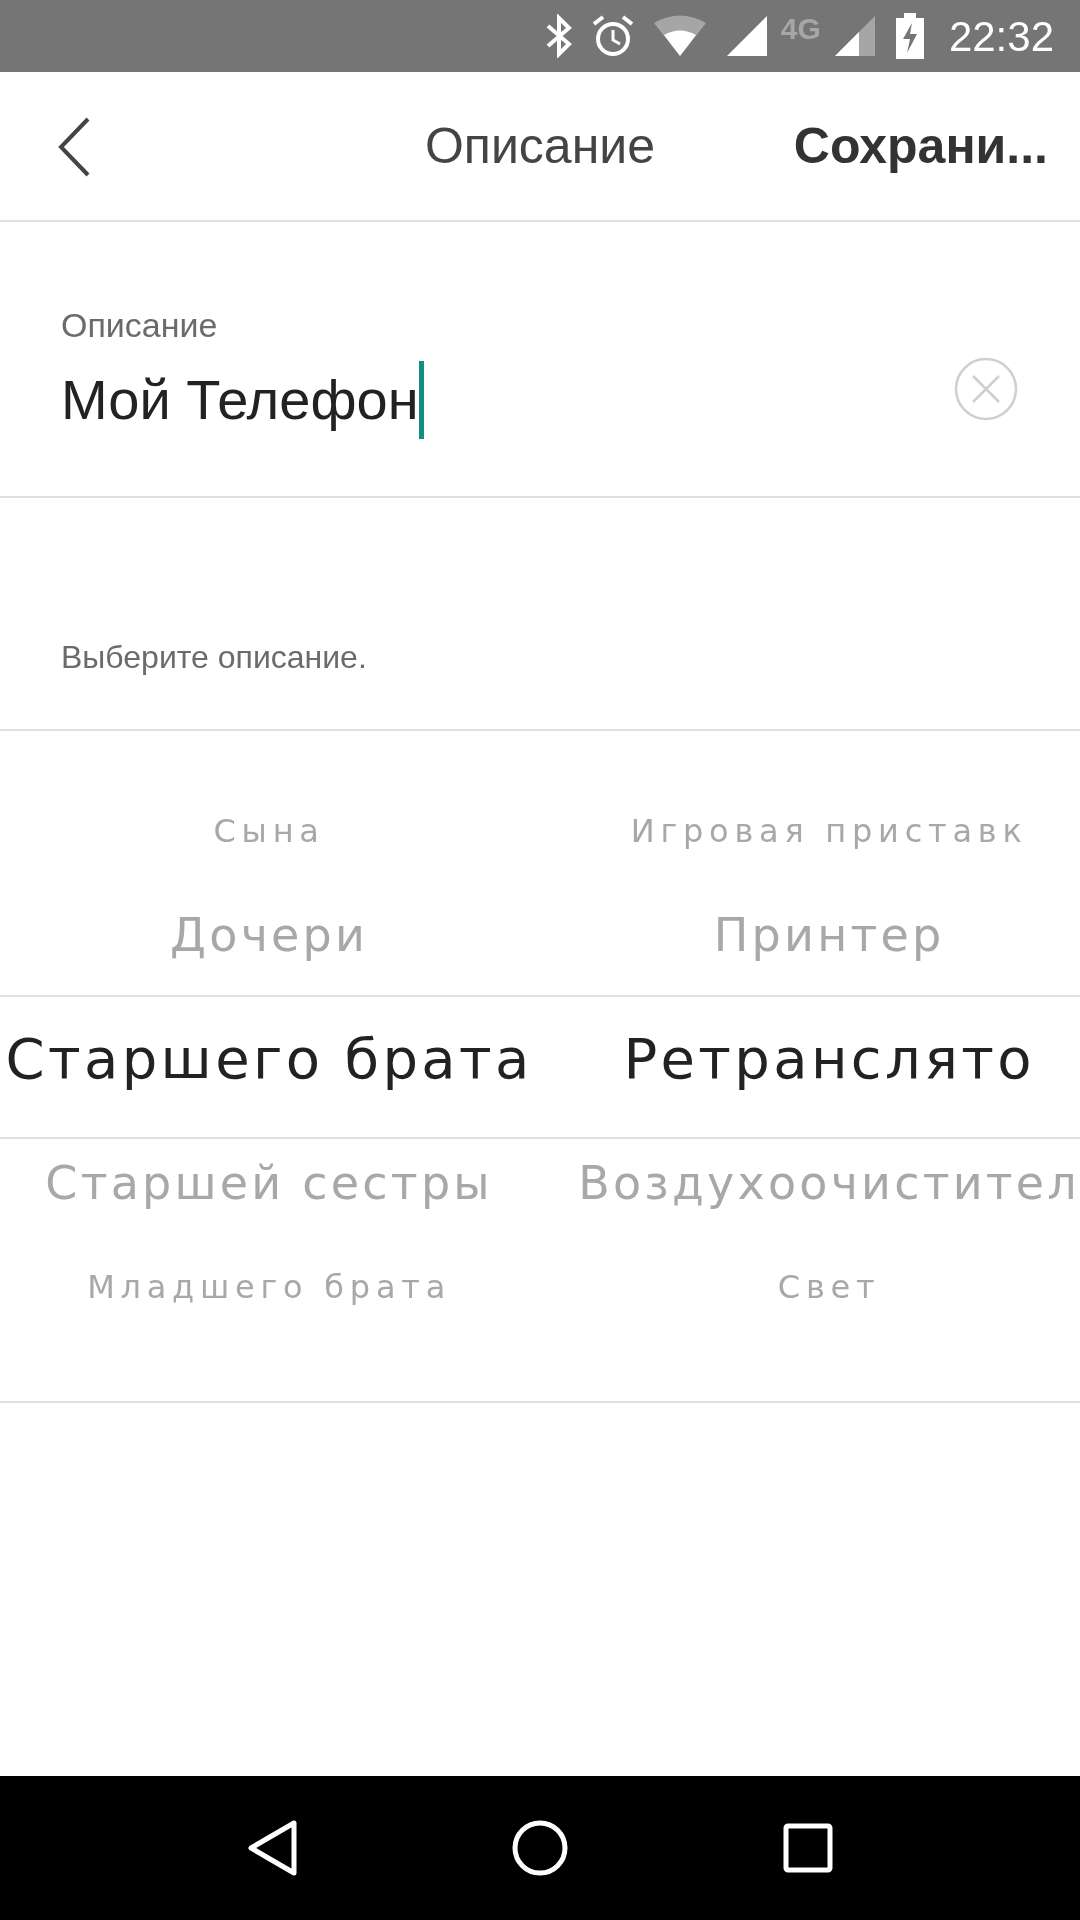 This screenshot has width=1080, height=1920. What do you see at coordinates (74, 147) in the screenshot?
I see `back-icon` at bounding box center [74, 147].